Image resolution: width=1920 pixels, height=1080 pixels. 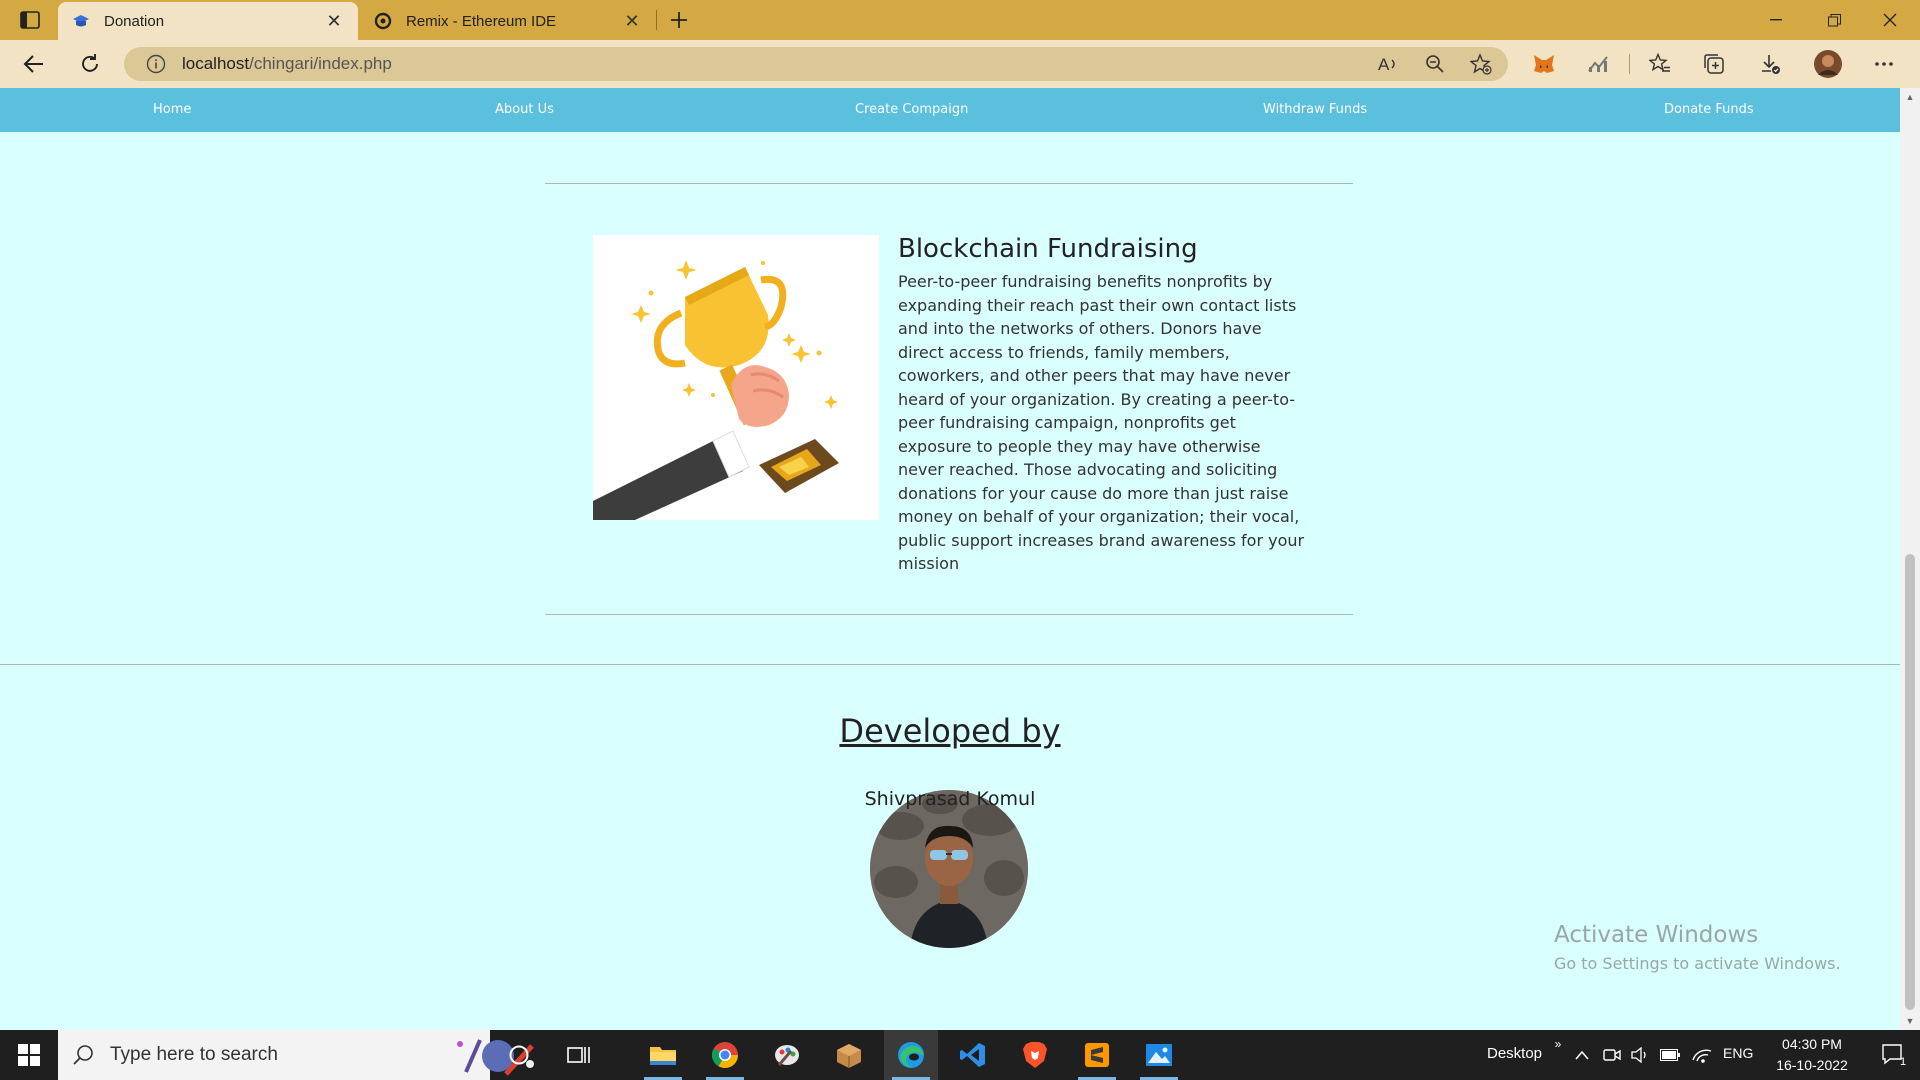 I want to click on notification-count: 1, so click(x=1903, y=1062).